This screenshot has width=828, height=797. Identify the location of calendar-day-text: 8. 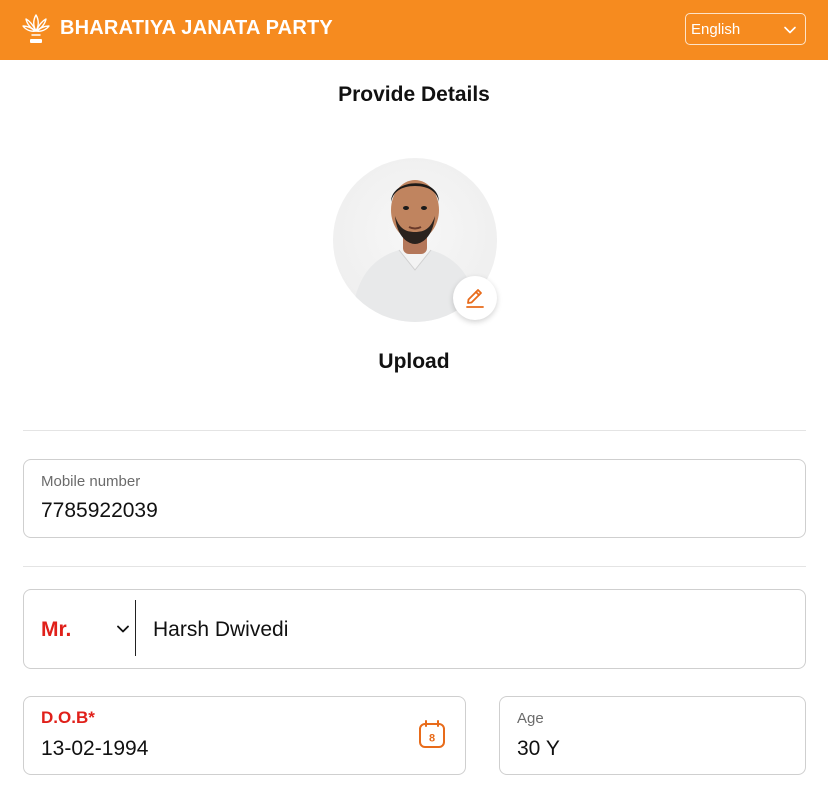
(432, 739).